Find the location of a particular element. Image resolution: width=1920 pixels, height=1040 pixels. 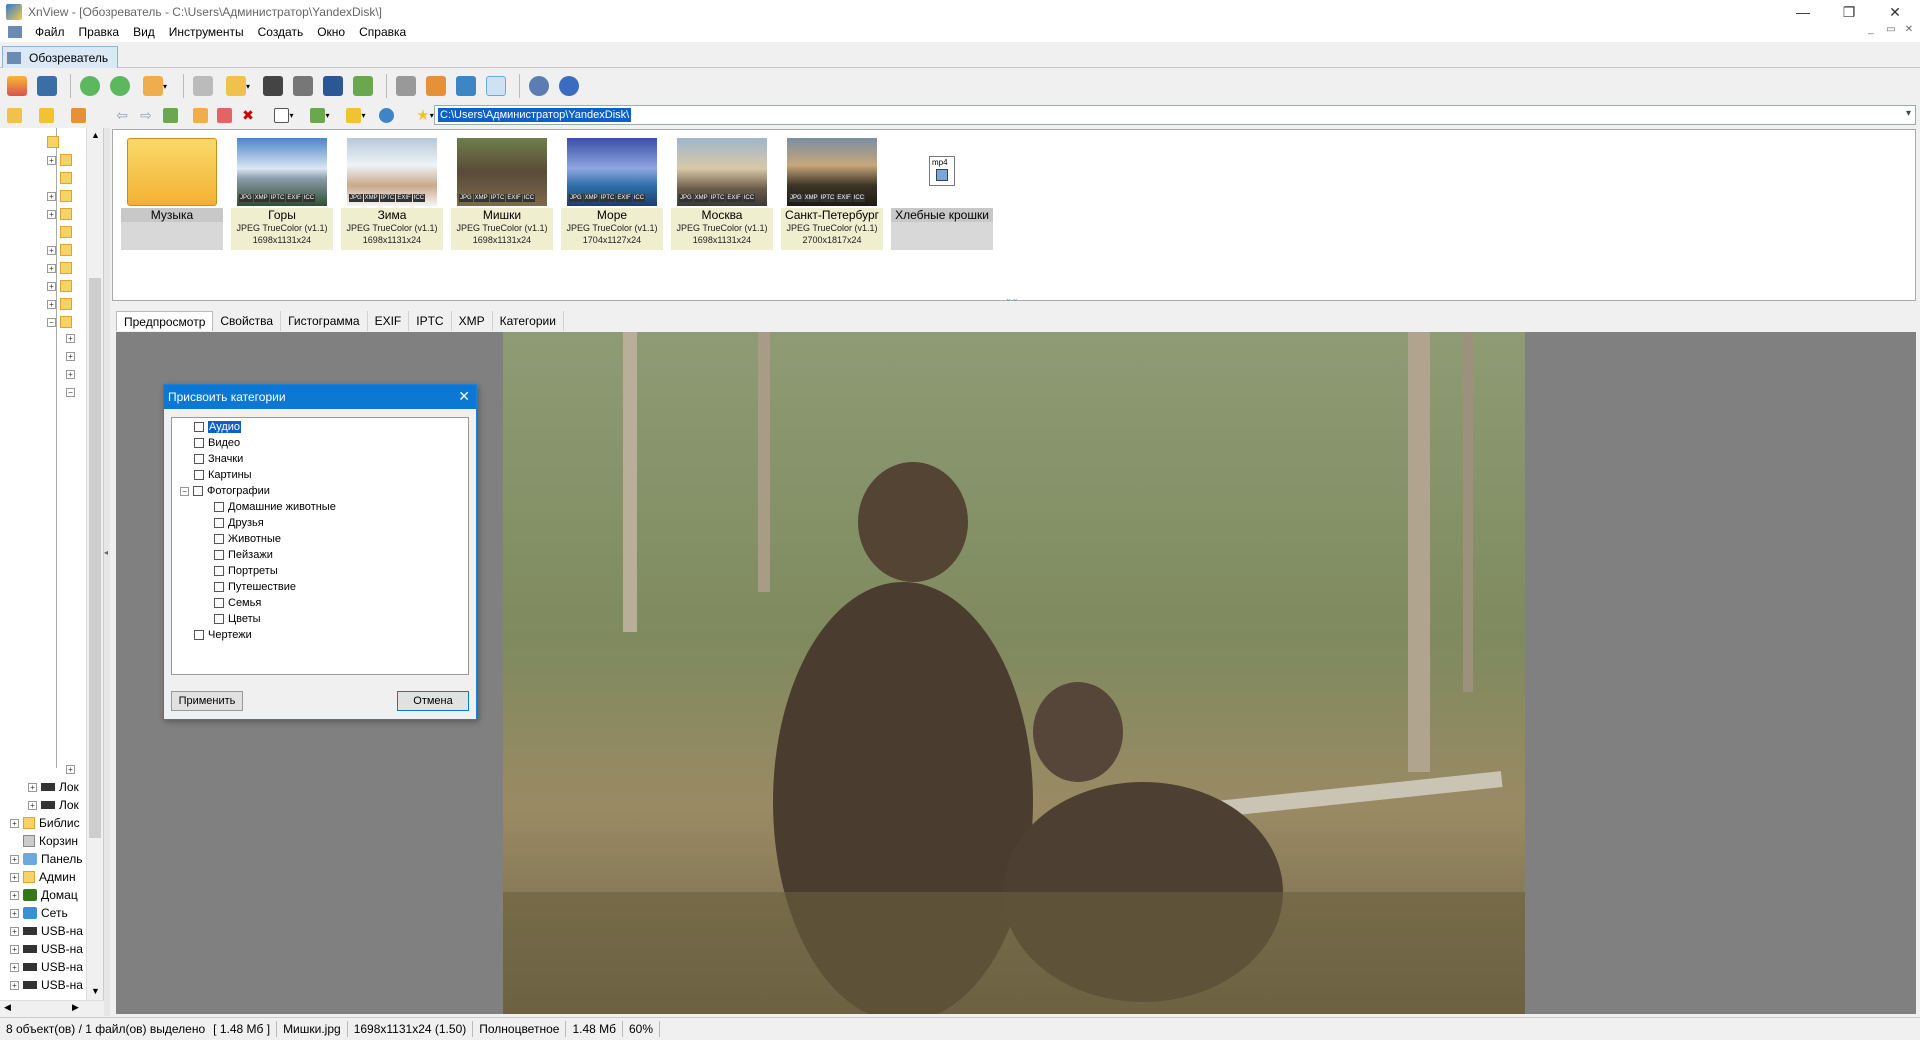

maximize-button: ❐ is located at coordinates (1849, 12).